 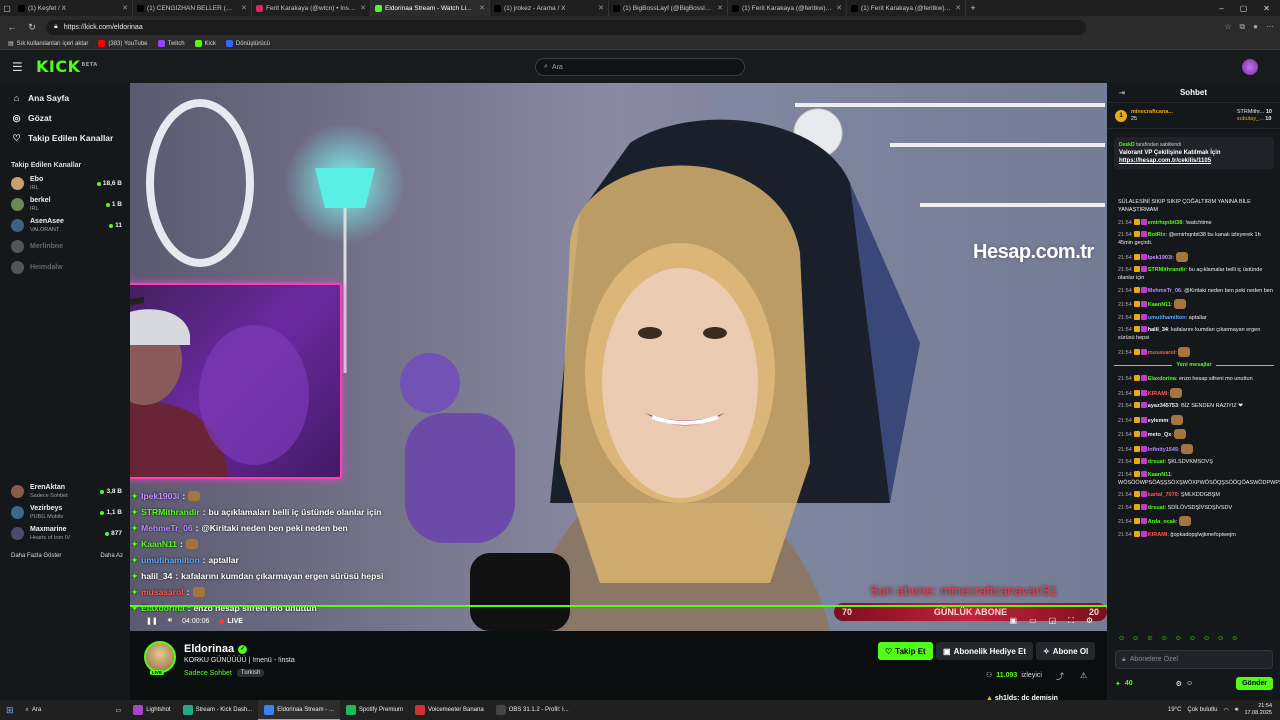 I want to click on chat-username: kartal_7070, so click(x=1163, y=495).